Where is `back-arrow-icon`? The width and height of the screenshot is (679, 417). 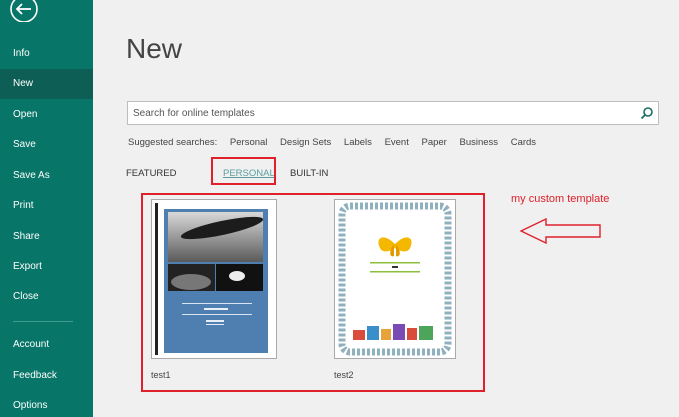 back-arrow-icon is located at coordinates (24, 11).